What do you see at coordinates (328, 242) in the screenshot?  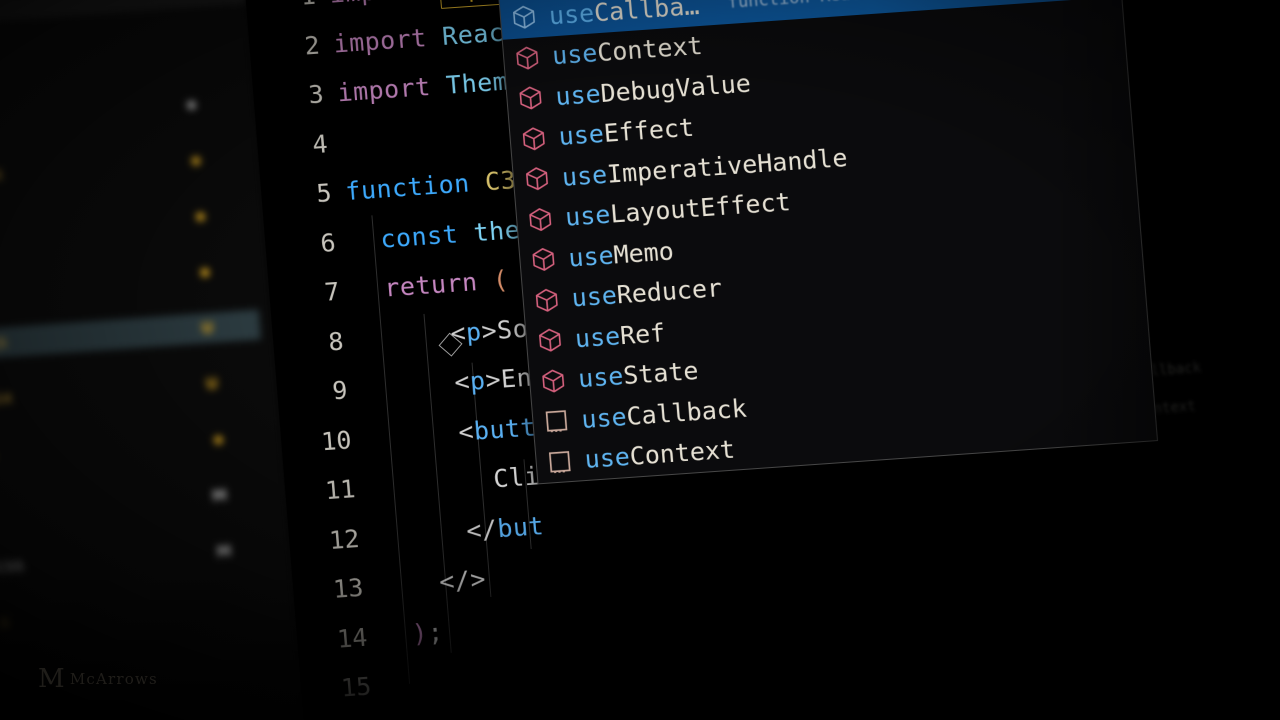 I see `line-number: 6` at bounding box center [328, 242].